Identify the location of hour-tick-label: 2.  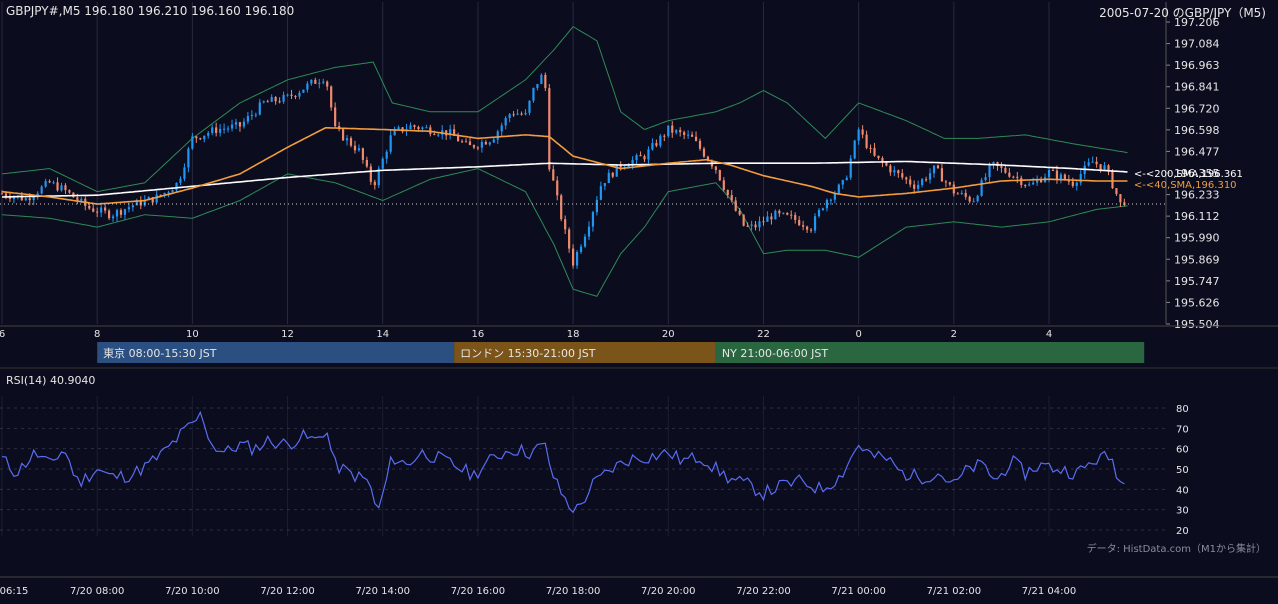
(954, 334).